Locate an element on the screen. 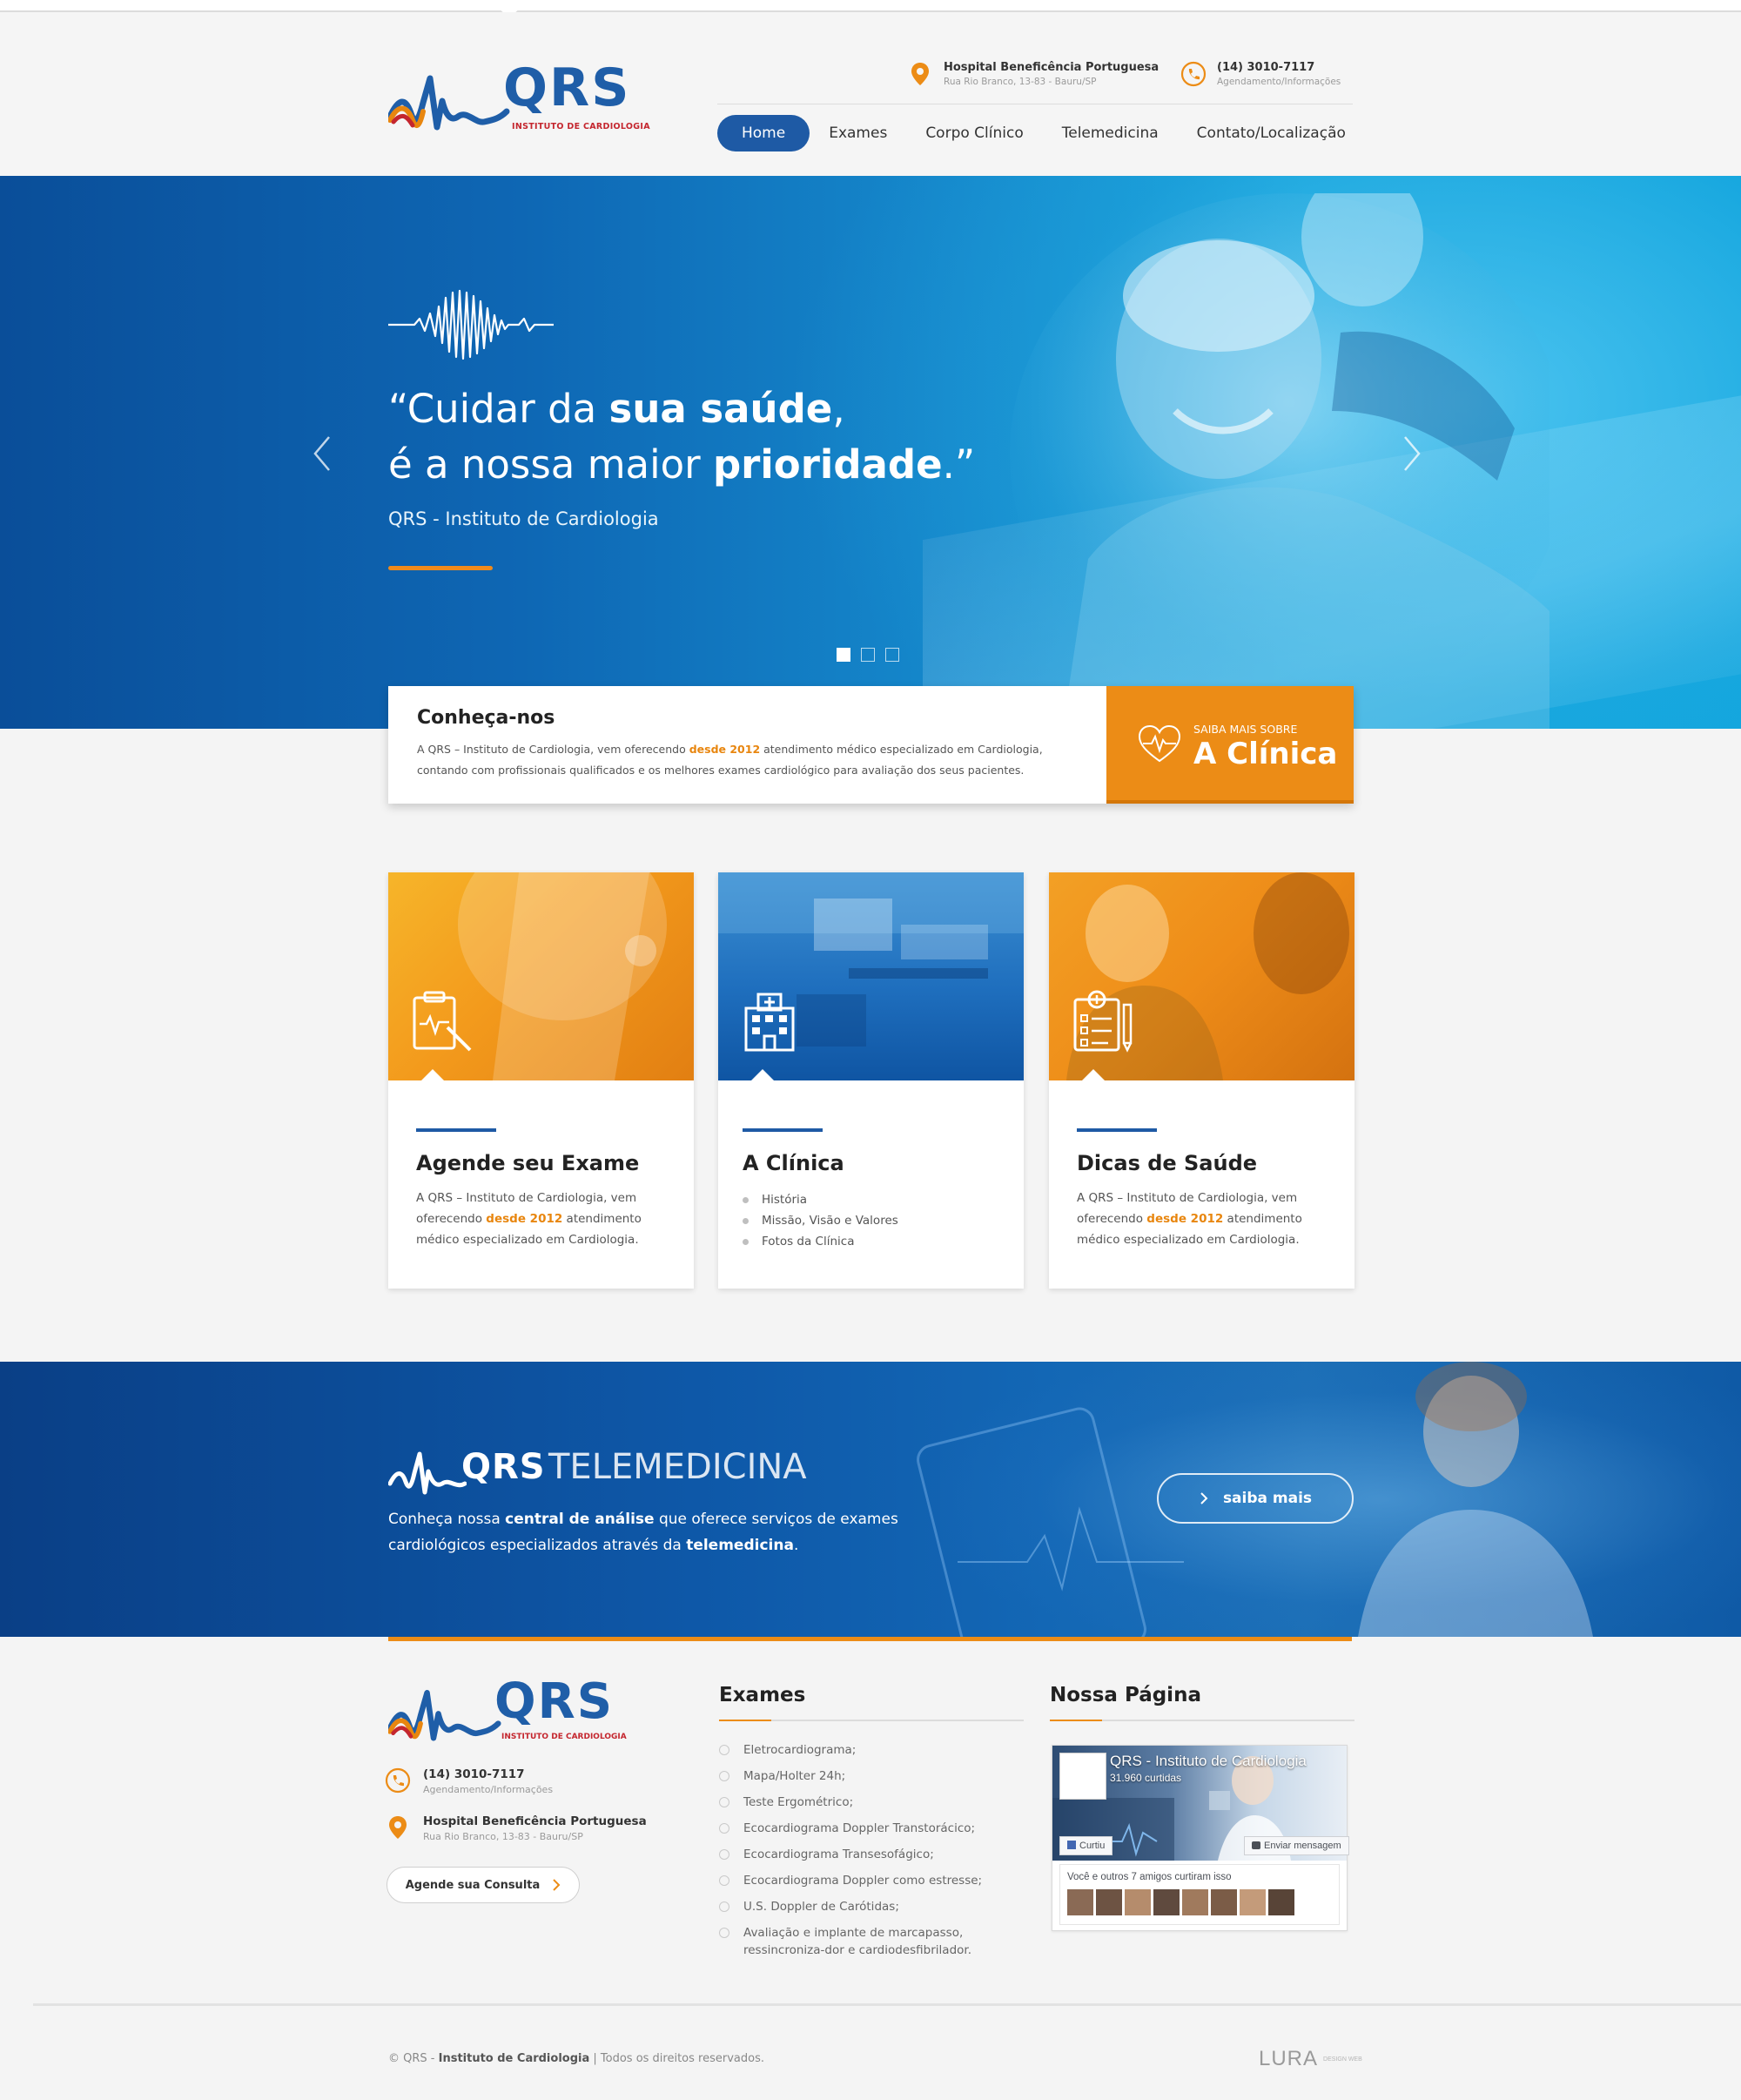  facebook-message-button: Enviar mensagem is located at coordinates (1297, 1845).